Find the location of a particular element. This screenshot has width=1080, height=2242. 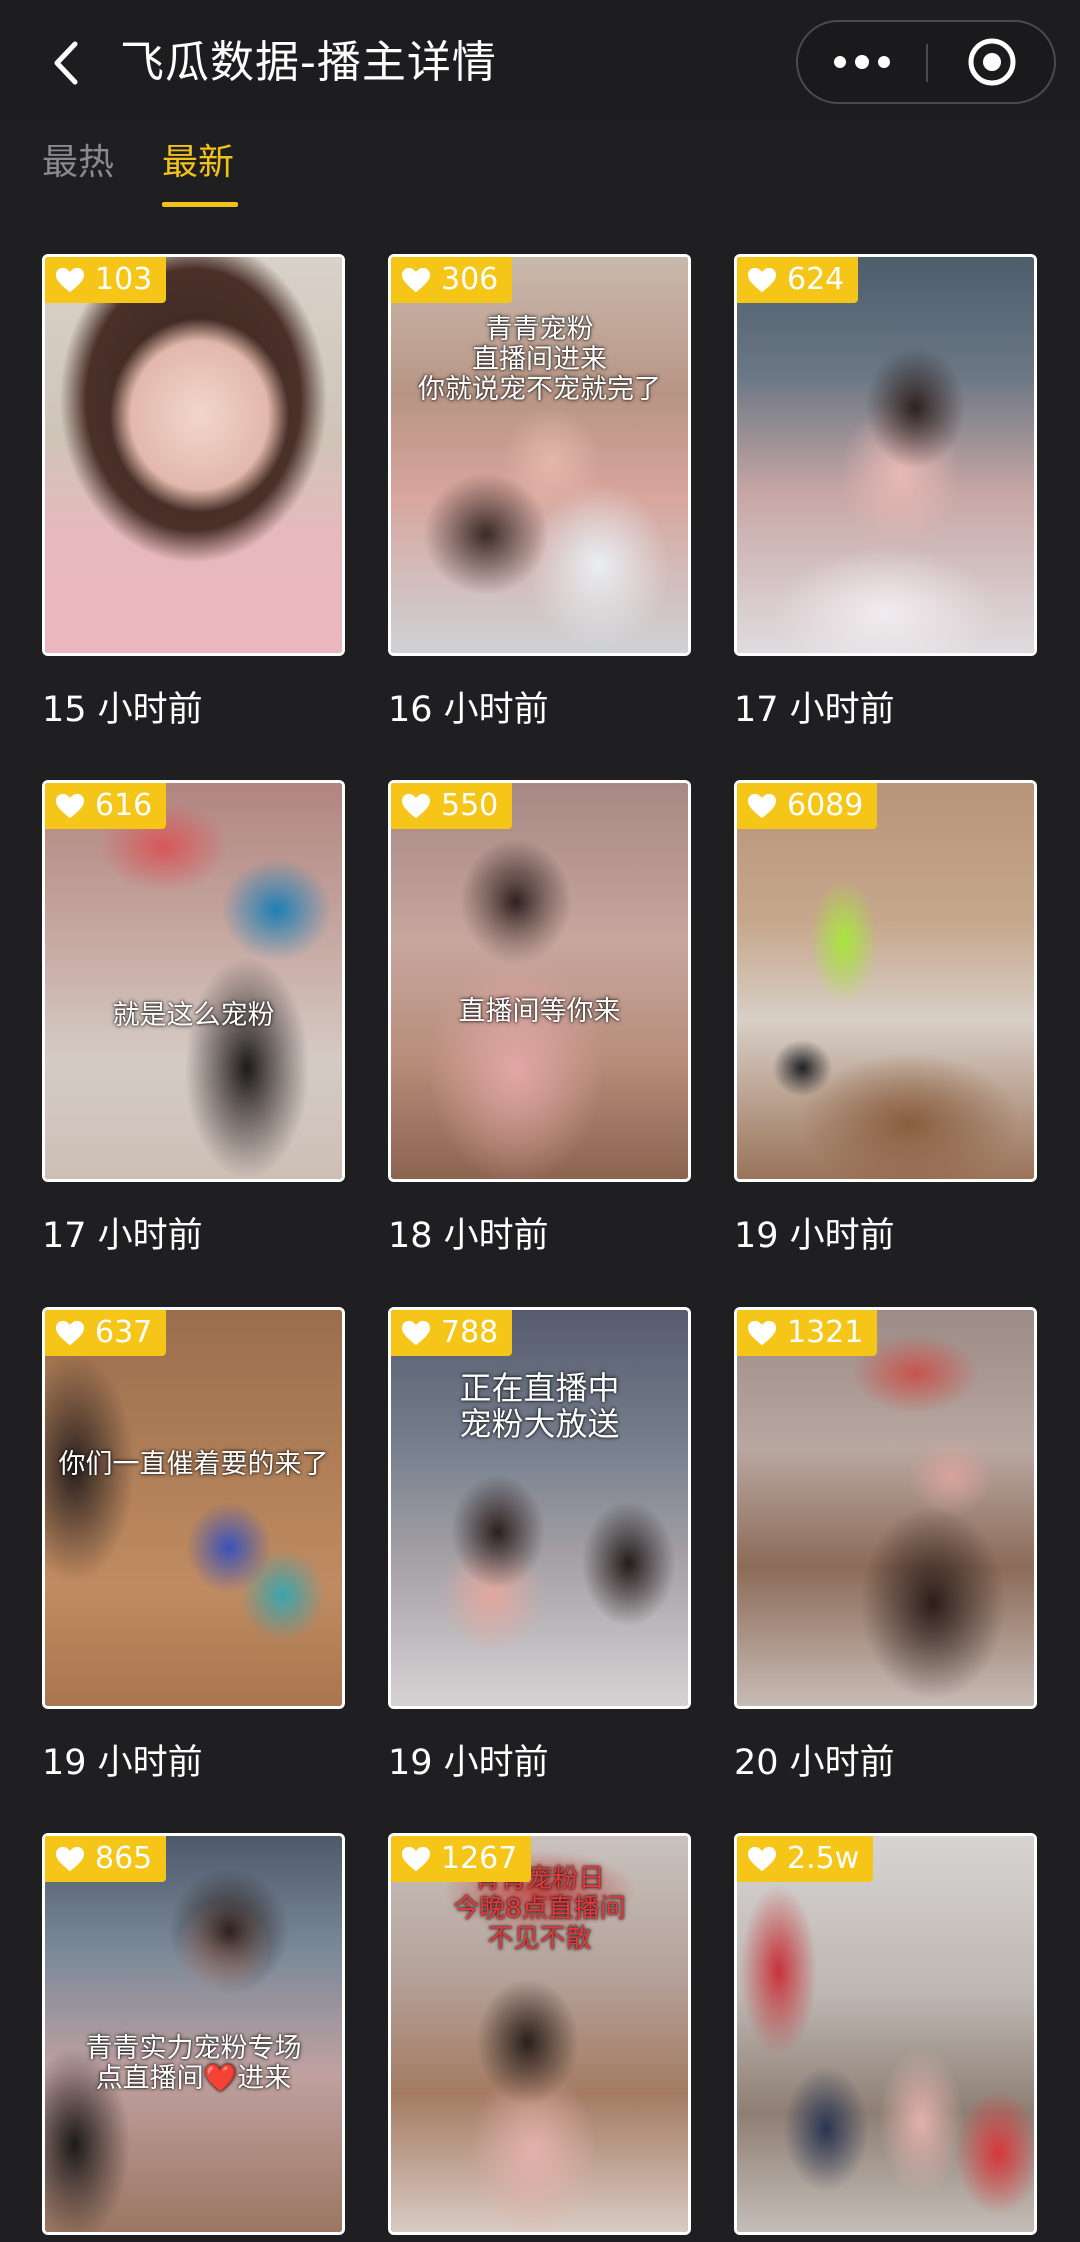

video-card: 103 is located at coordinates (193, 455).